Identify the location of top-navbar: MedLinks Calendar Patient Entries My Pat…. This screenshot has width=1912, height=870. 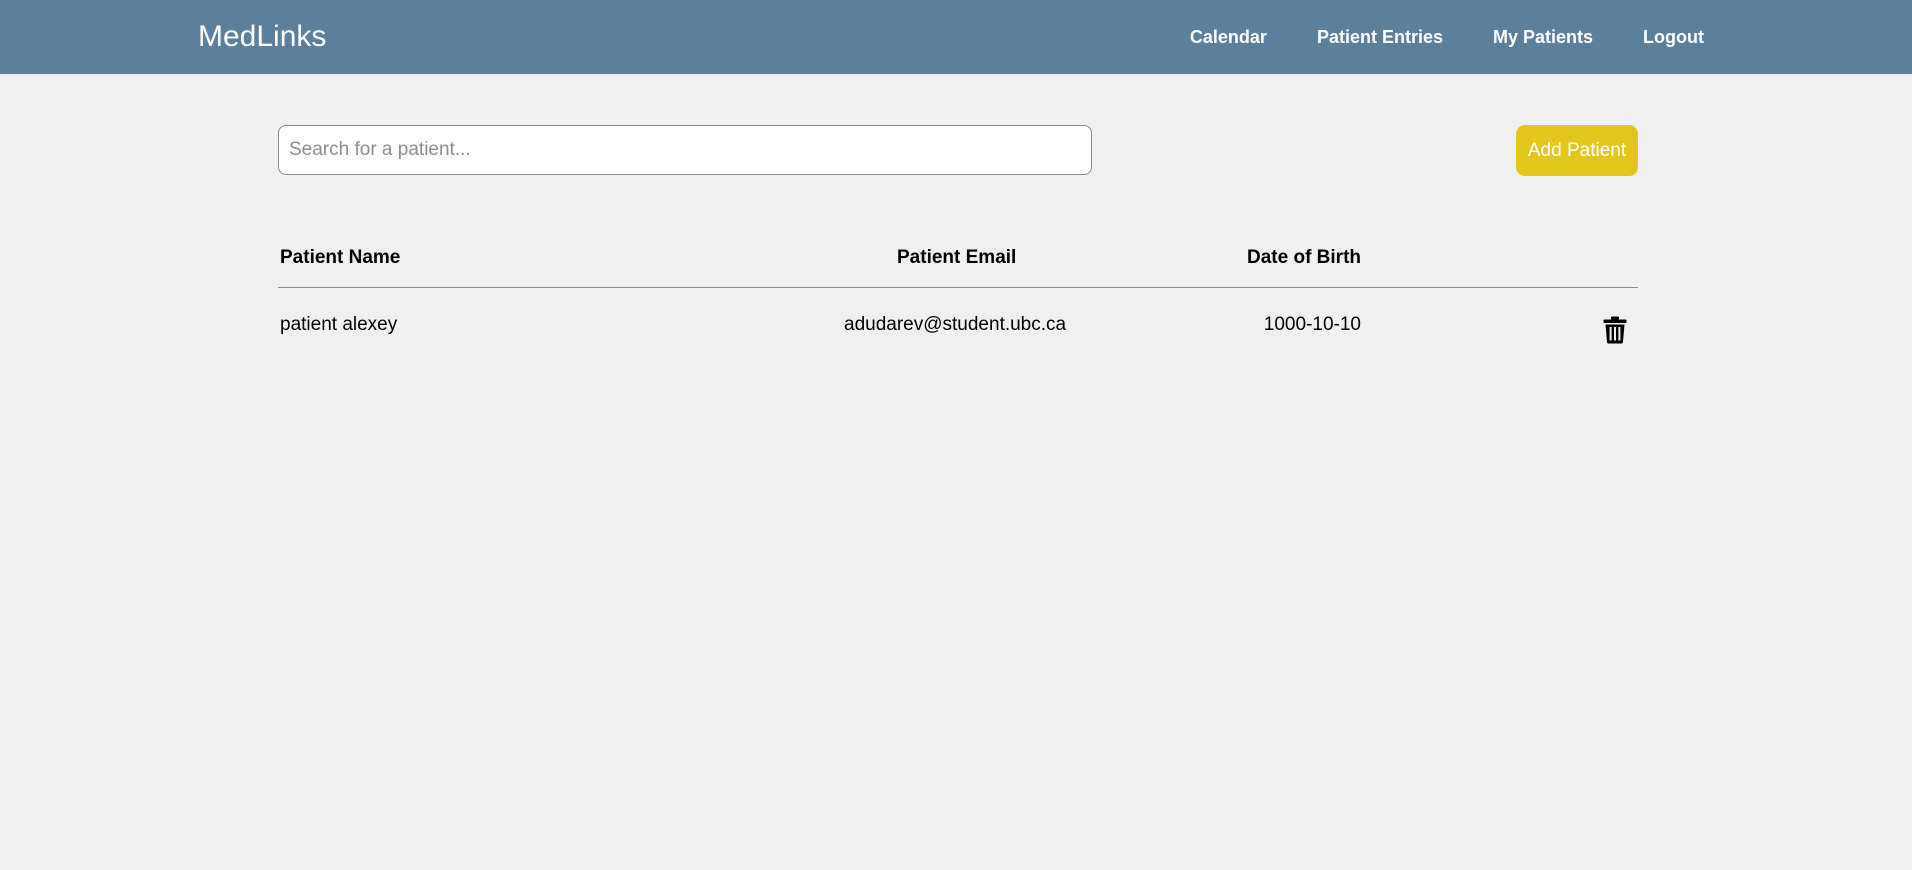
(956, 37).